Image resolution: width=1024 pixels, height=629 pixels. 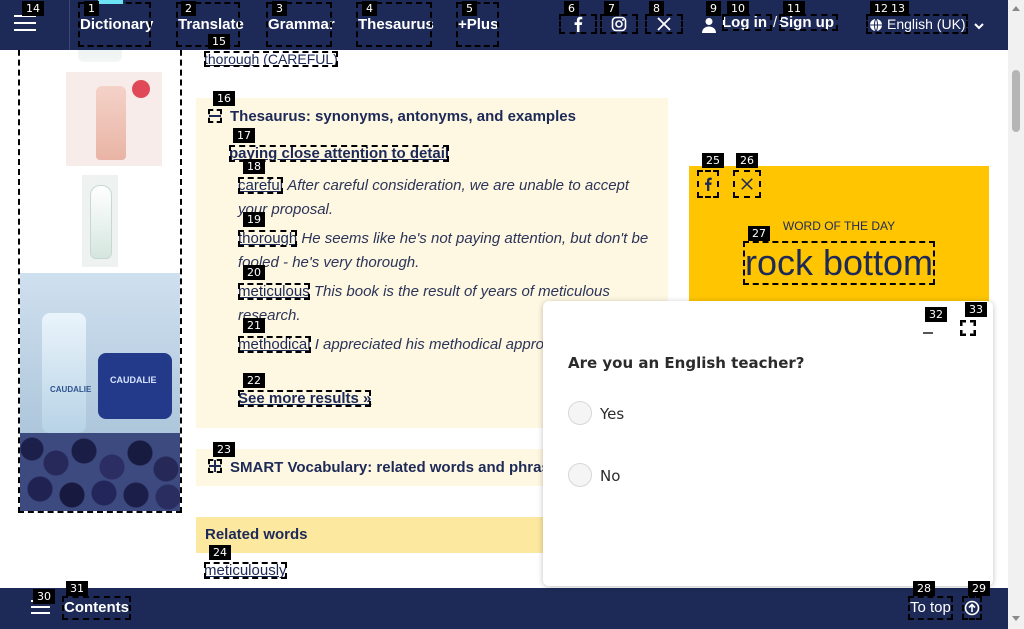 What do you see at coordinates (611, 8) in the screenshot?
I see `element-badge: 7` at bounding box center [611, 8].